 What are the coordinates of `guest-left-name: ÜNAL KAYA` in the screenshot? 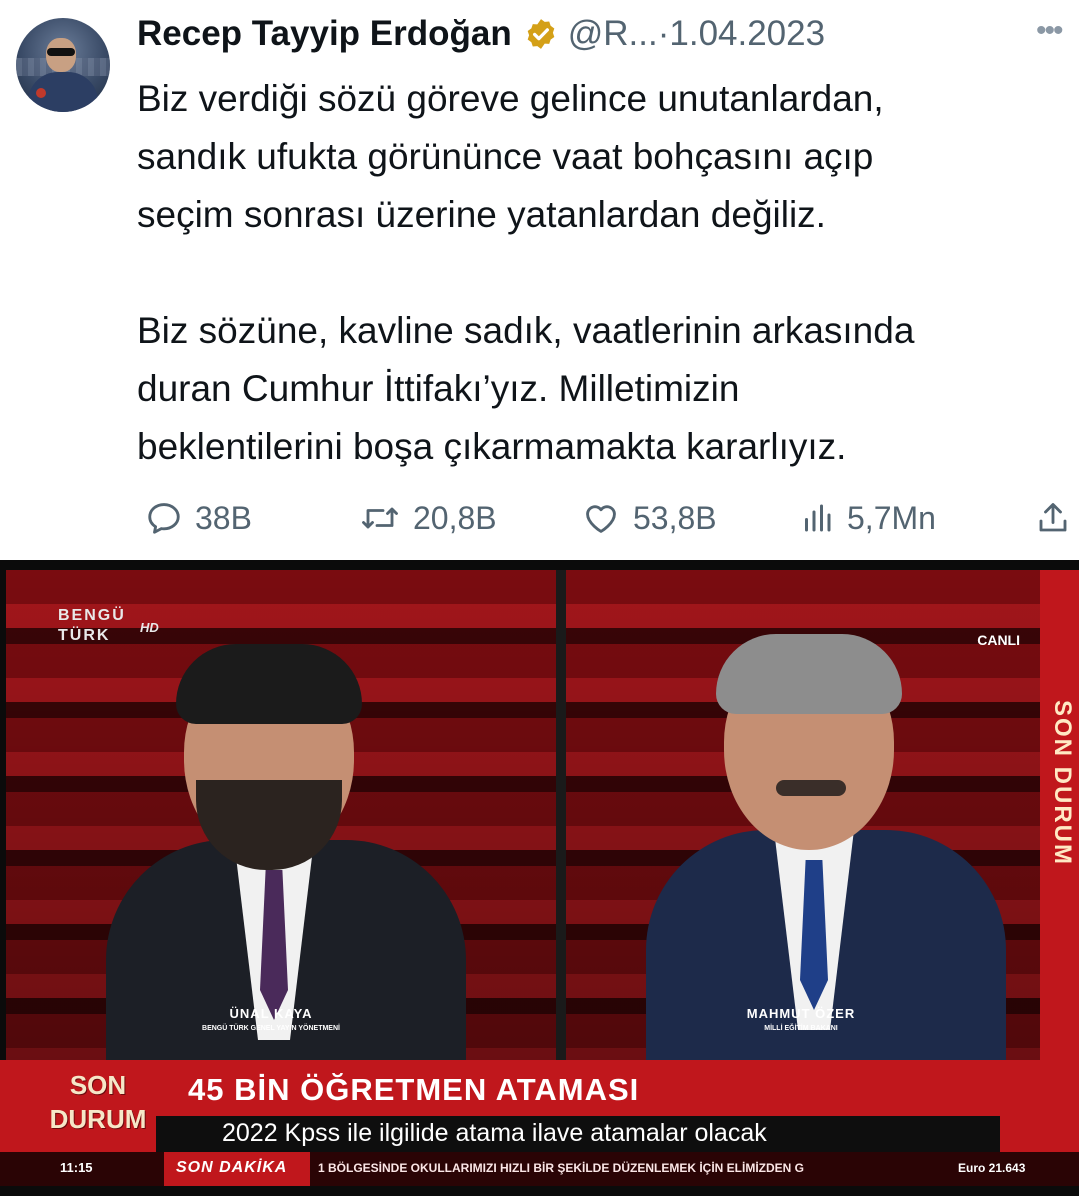 It's located at (271, 1013).